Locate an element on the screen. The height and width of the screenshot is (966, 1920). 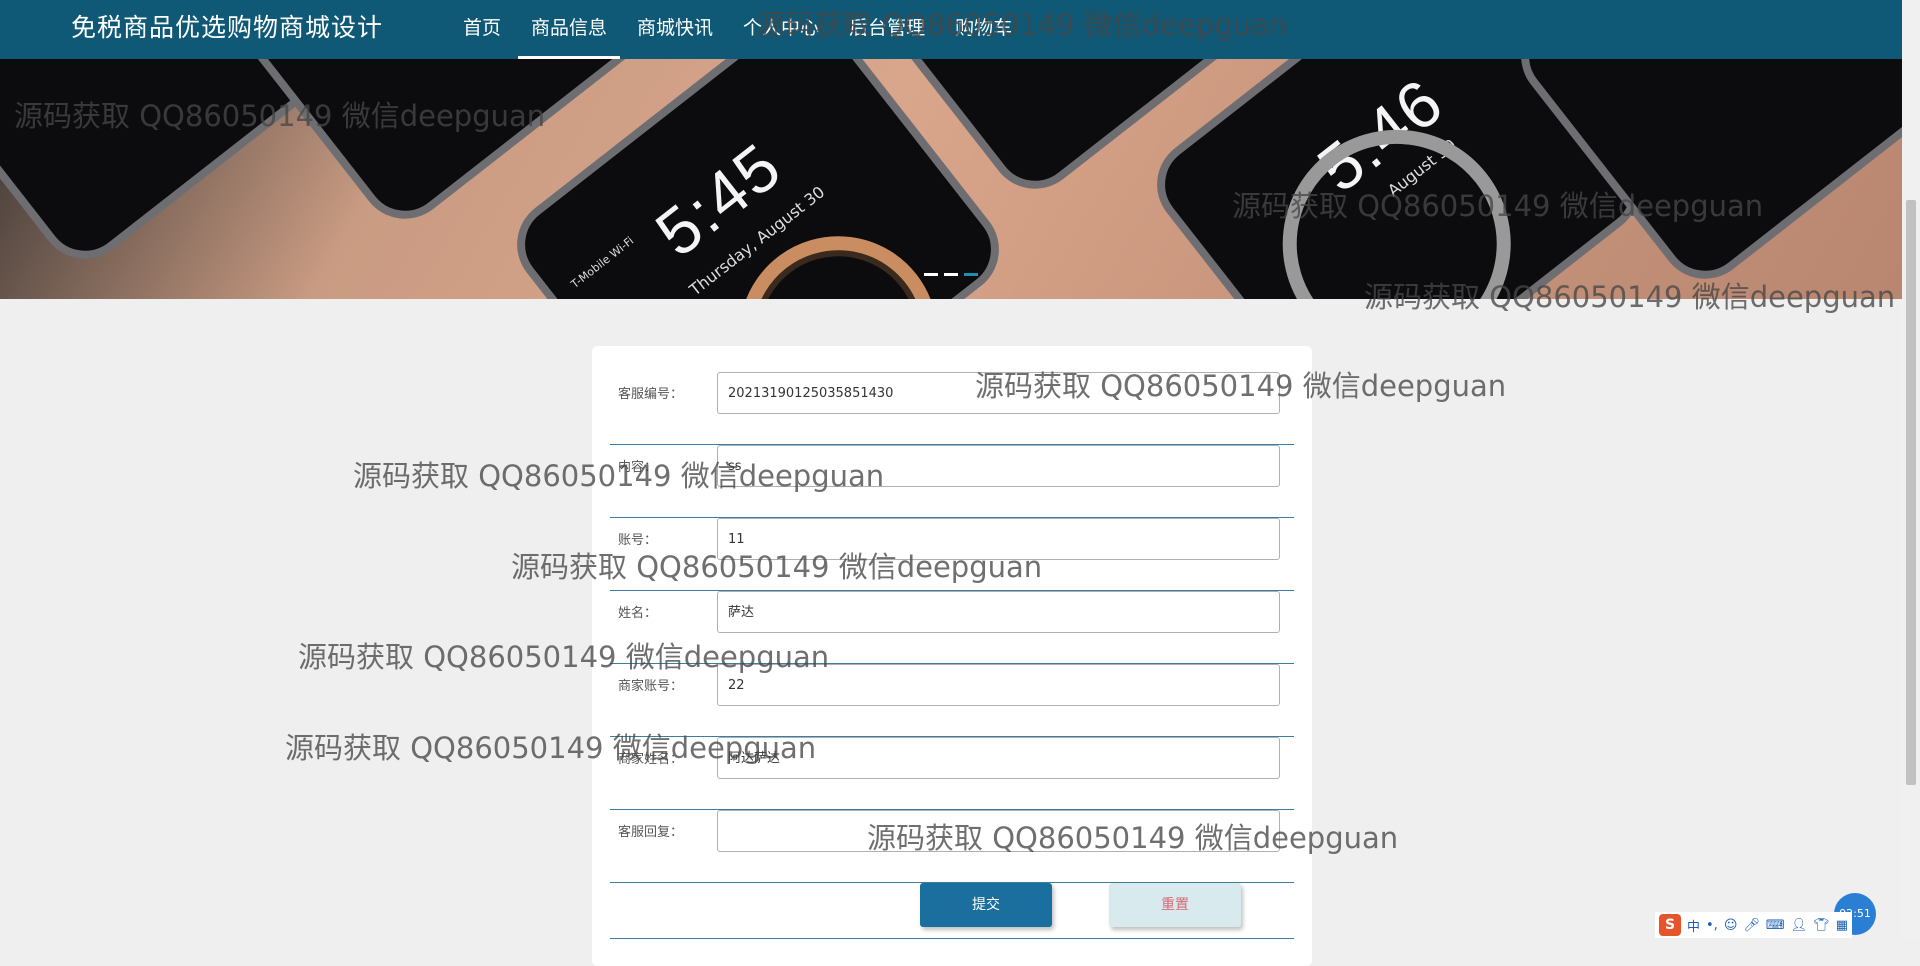
nav-news: 商城快讯 is located at coordinates (675, 29).